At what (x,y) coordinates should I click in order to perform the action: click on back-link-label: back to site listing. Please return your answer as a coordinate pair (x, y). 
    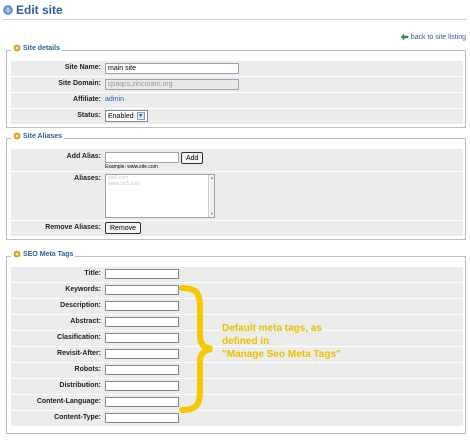
    Looking at the image, I should click on (438, 37).